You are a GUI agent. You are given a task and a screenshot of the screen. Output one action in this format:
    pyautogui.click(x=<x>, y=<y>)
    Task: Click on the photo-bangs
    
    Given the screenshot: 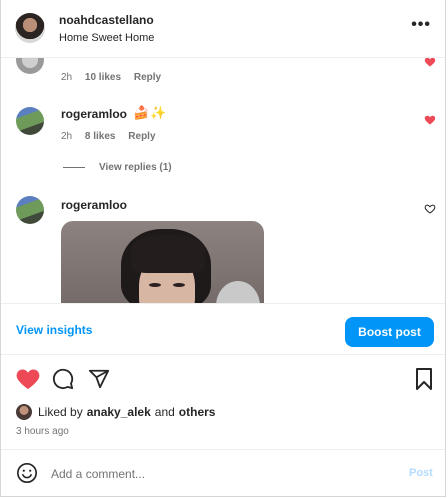 What is the action you would take?
    pyautogui.click(x=168, y=254)
    